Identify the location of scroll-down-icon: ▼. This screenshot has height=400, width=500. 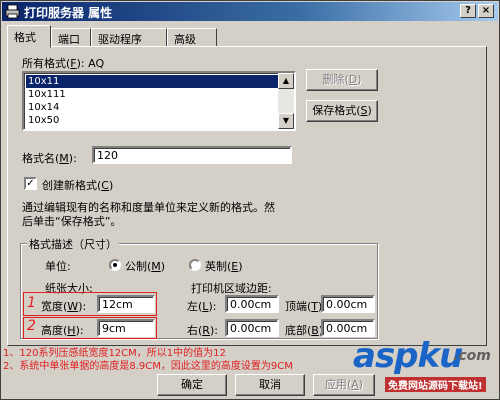
(286, 121).